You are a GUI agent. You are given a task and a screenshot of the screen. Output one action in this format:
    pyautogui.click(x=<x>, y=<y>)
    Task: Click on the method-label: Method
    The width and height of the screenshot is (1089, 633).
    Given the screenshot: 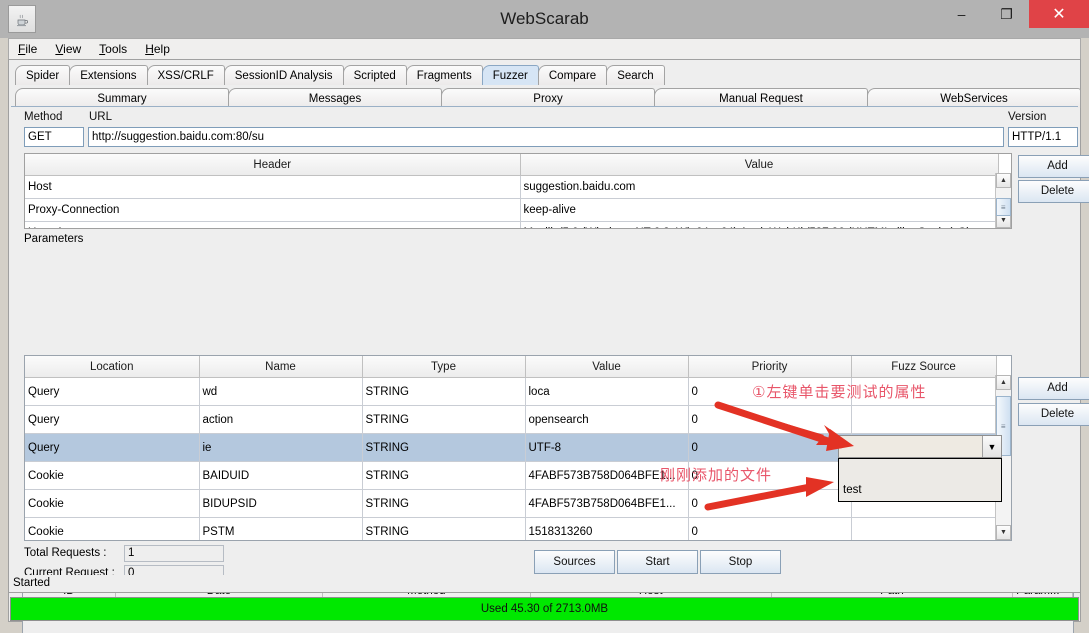 What is the action you would take?
    pyautogui.click(x=43, y=117)
    